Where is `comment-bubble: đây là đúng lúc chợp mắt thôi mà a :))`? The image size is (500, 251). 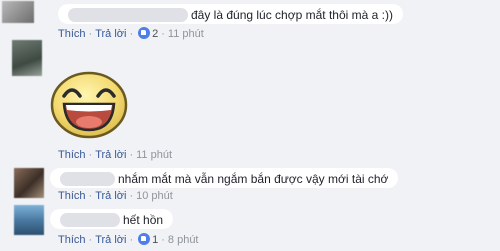 comment-bubble: đây là đúng lúc chợp mắt thôi mà a :)) is located at coordinates (230, 14).